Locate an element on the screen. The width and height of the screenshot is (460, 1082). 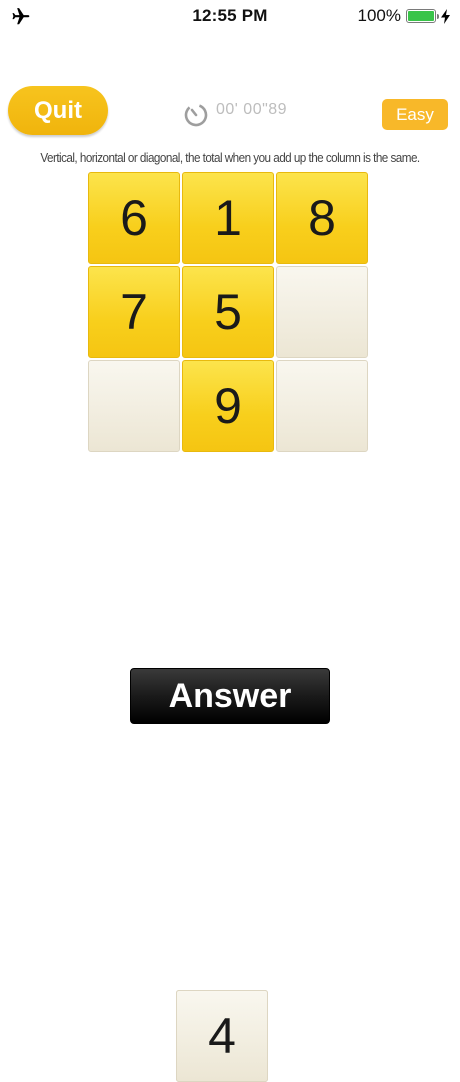
grid-cell-2-1: 7 is located at coordinates (134, 312).